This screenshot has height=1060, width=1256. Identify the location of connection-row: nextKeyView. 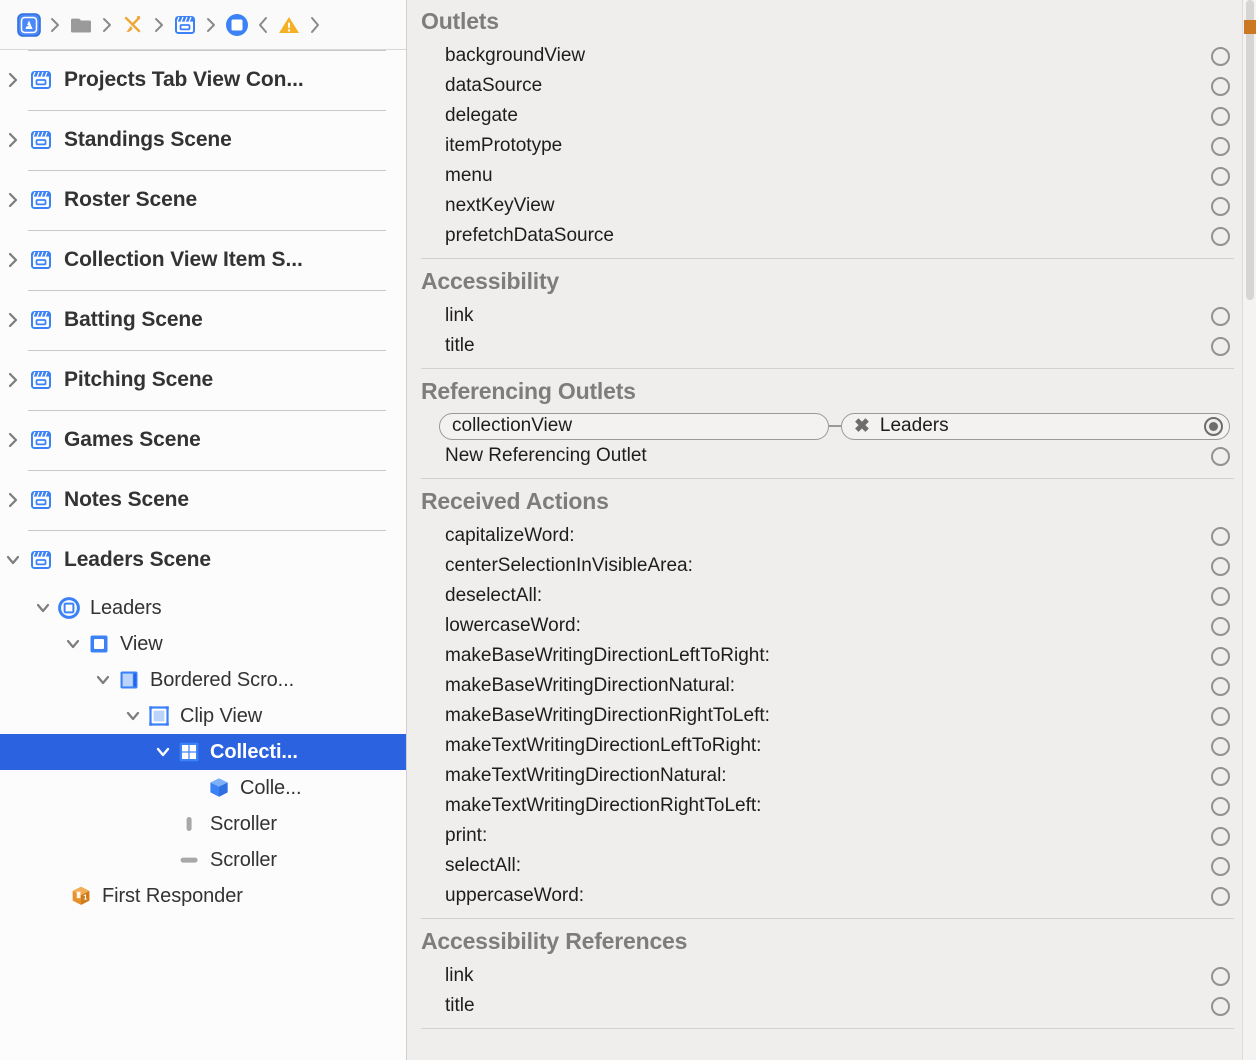
(827, 206).